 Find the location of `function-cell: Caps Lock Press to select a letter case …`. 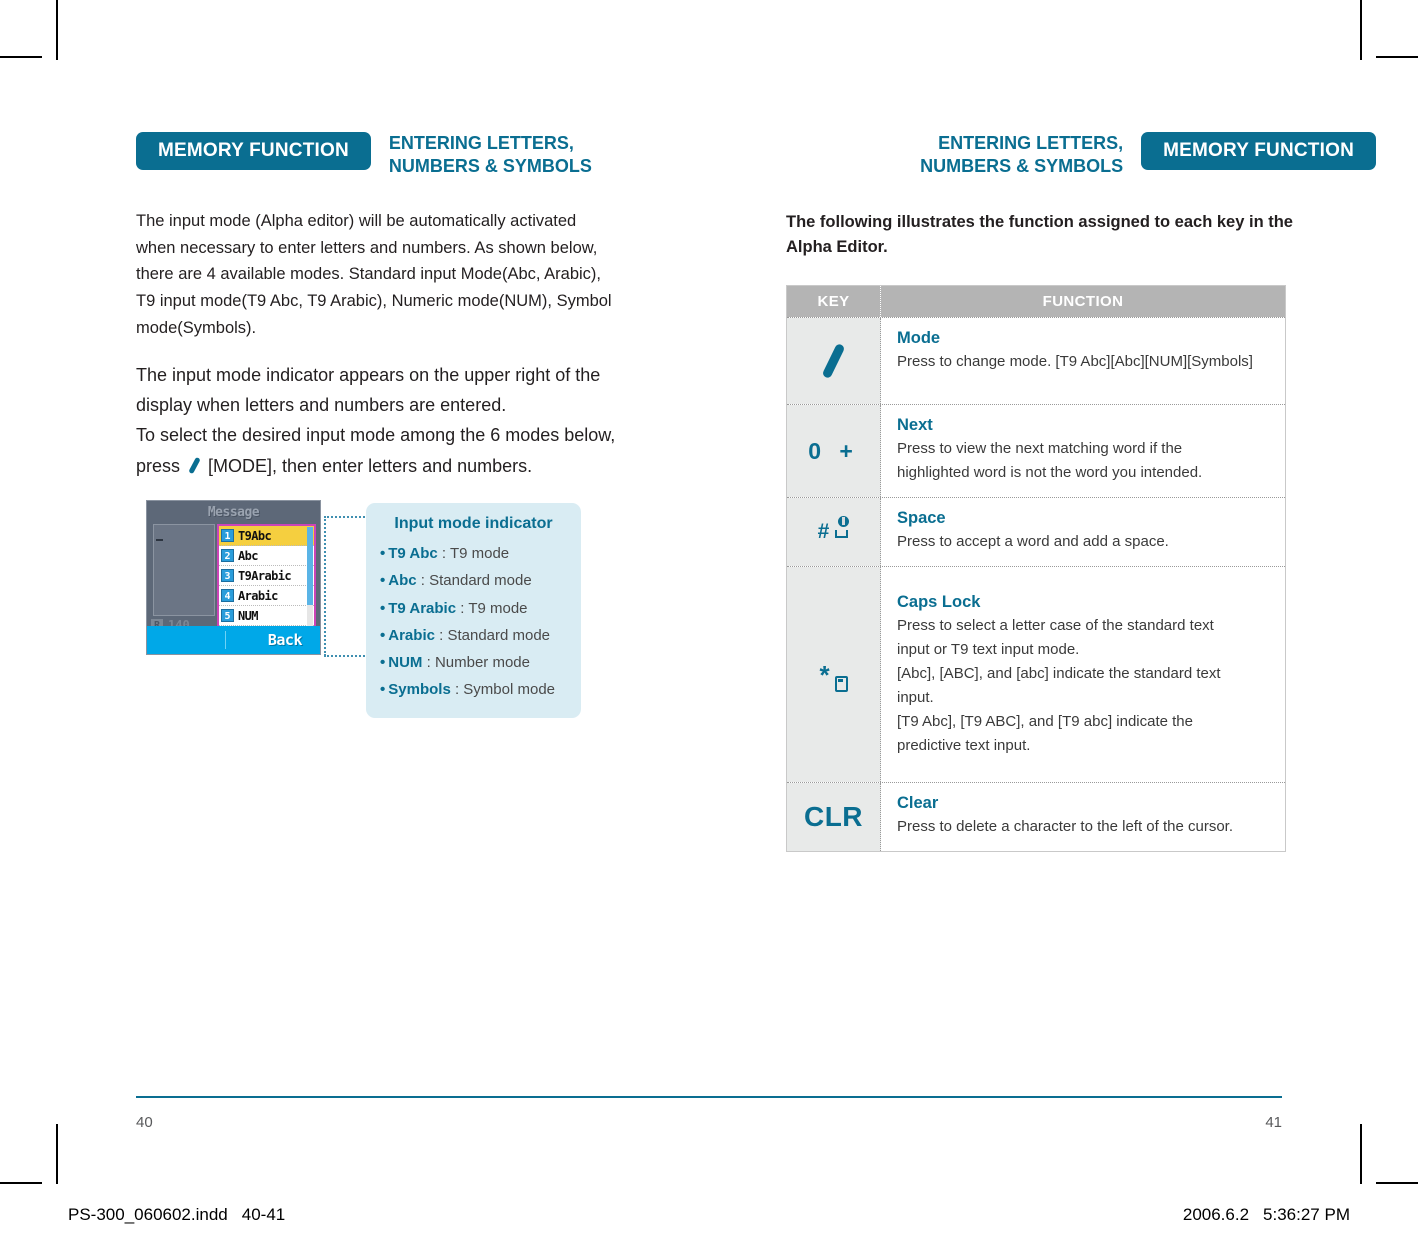

function-cell: Caps Lock Press to select a letter case … is located at coordinates (1083, 674).